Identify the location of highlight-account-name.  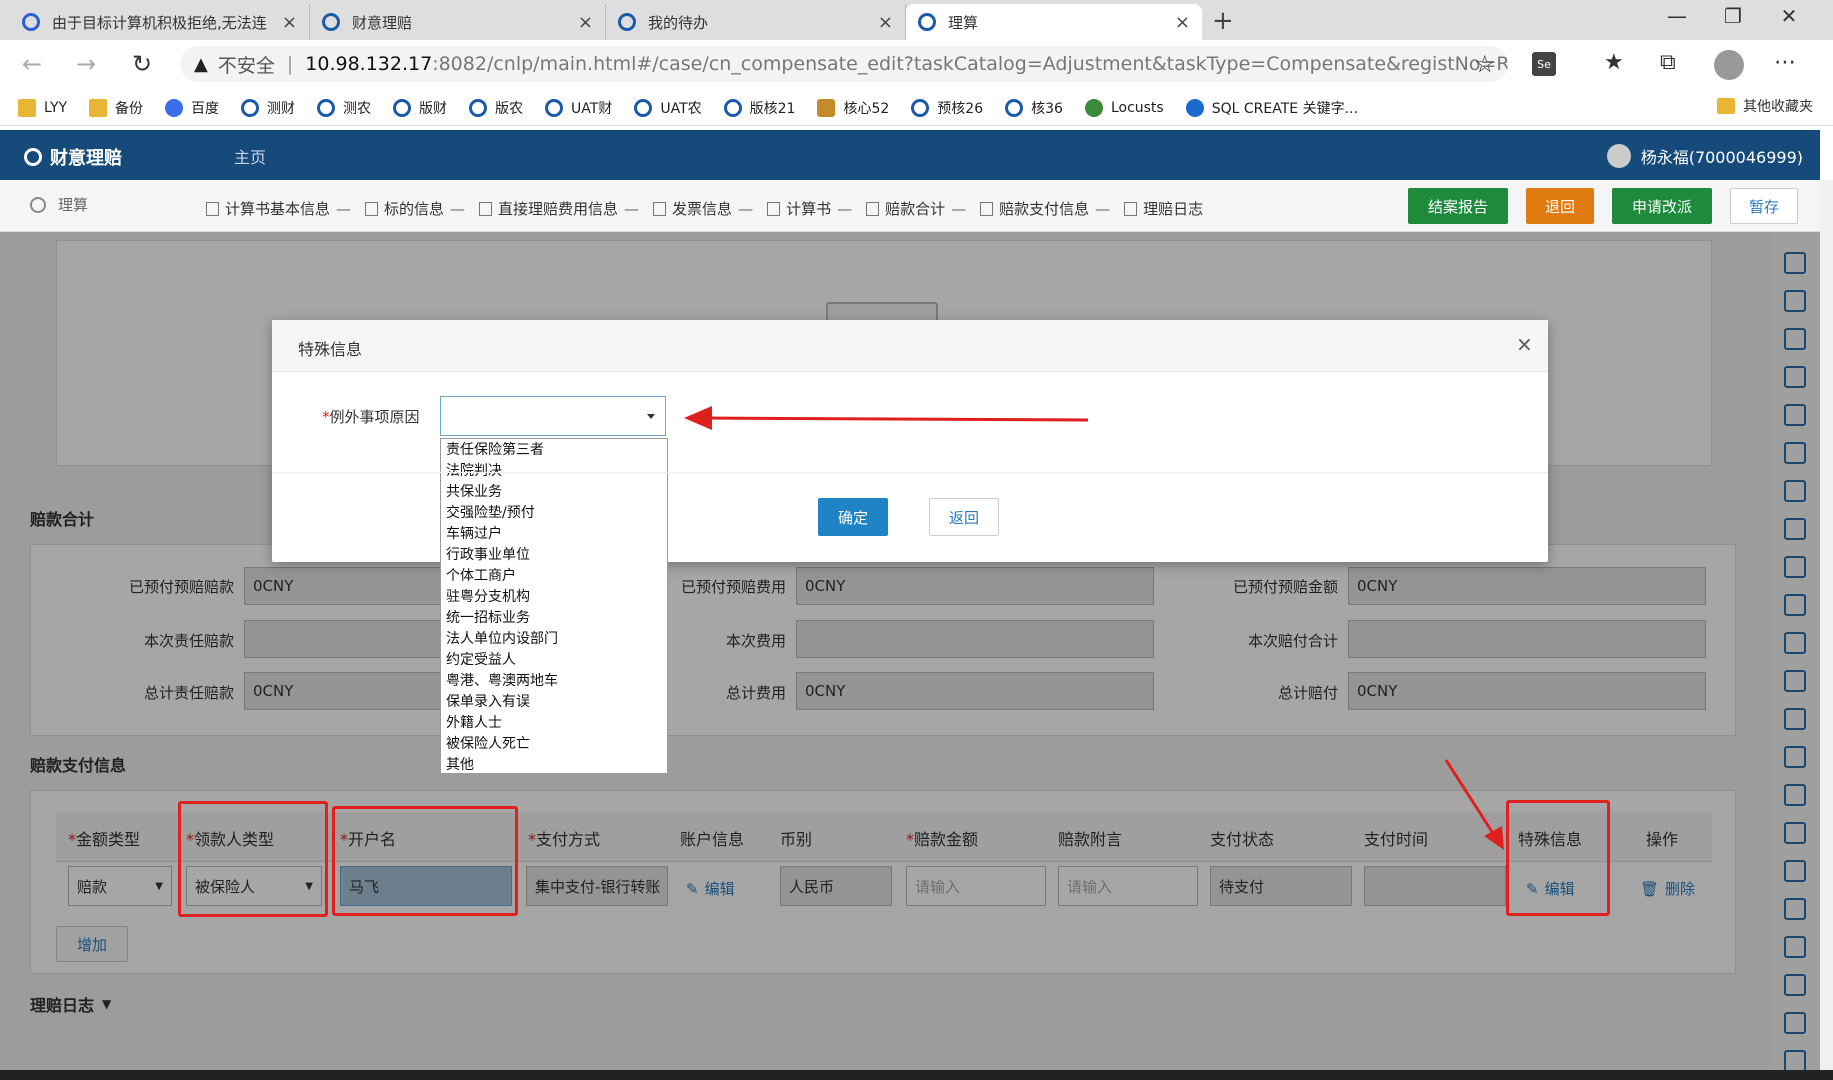
(425, 861).